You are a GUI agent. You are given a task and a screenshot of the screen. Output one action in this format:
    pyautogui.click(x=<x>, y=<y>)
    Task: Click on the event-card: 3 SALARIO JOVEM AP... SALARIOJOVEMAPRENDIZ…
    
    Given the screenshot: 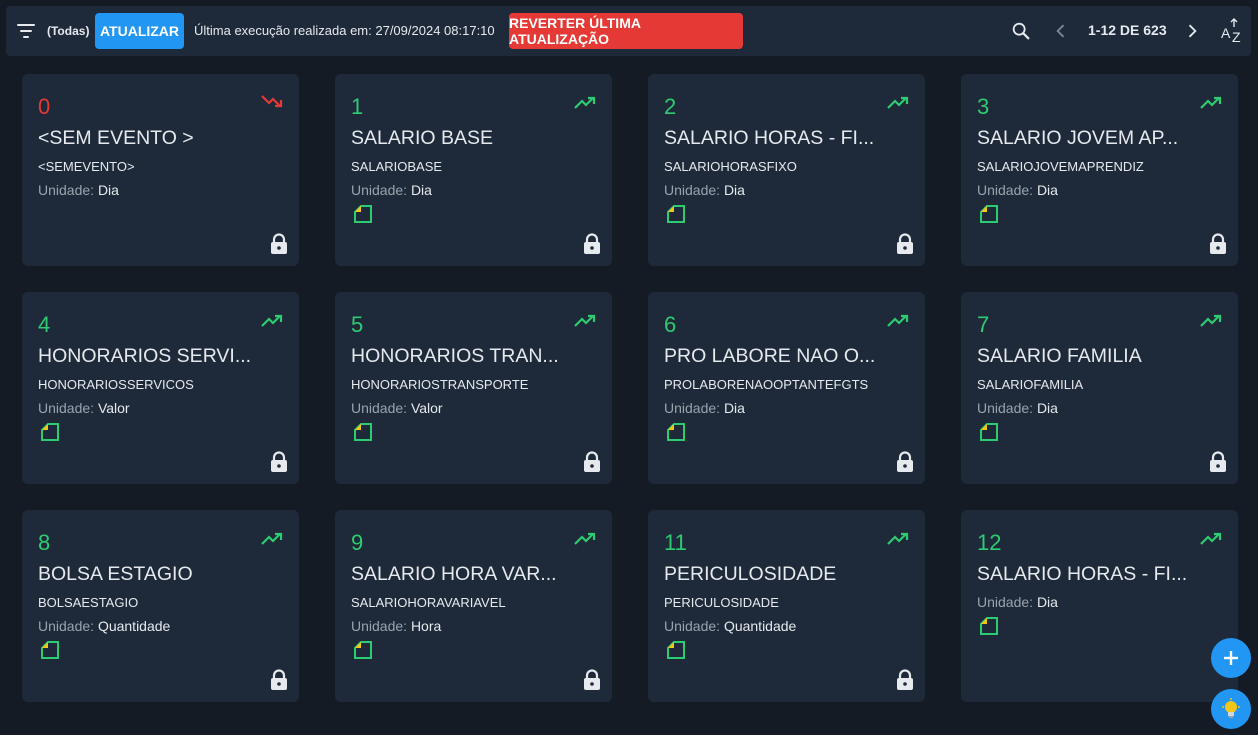 What is the action you would take?
    pyautogui.click(x=1099, y=170)
    